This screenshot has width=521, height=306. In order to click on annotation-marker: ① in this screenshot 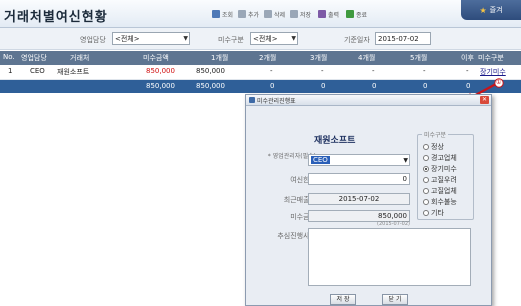, I will do `click(499, 82)`.